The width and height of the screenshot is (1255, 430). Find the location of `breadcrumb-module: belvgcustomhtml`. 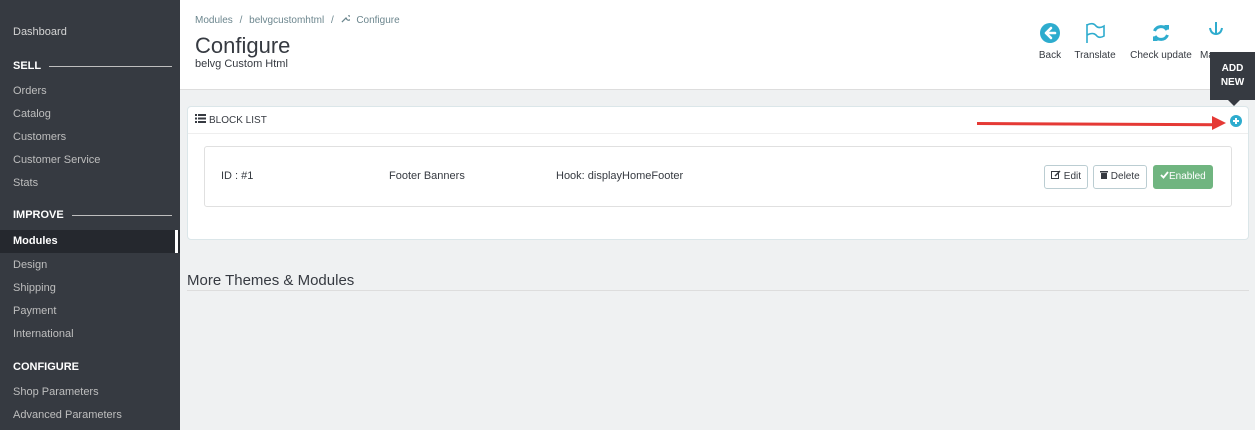

breadcrumb-module: belvgcustomhtml is located at coordinates (286, 20).